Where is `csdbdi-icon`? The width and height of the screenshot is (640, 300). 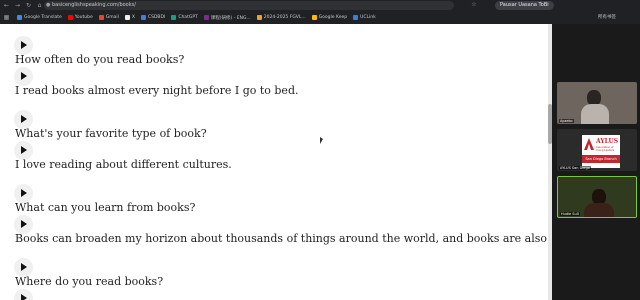
csdbdi-icon is located at coordinates (143, 17).